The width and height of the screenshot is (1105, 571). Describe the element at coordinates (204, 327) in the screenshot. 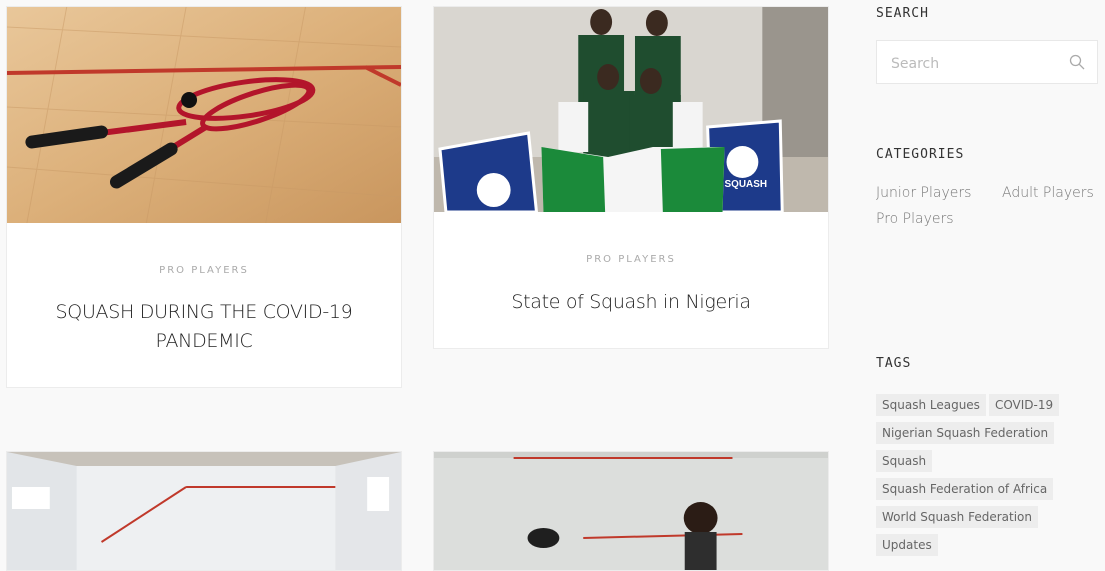

I see `post-title: SQUASH DURING THE COVID-19 PANDEMIC` at that location.